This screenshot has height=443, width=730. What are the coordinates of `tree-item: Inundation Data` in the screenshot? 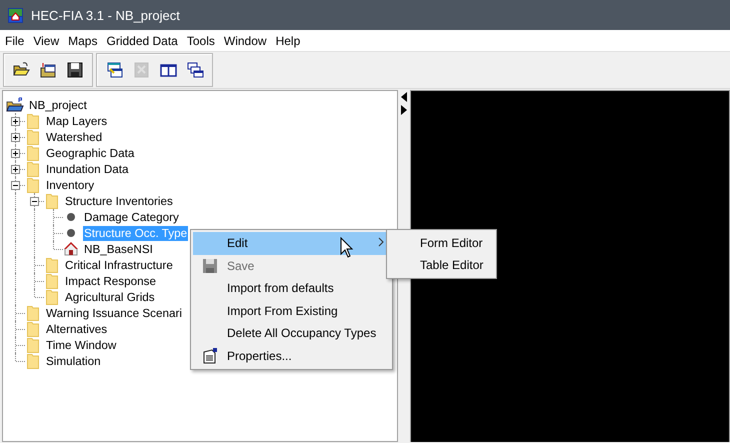 It's located at (87, 169).